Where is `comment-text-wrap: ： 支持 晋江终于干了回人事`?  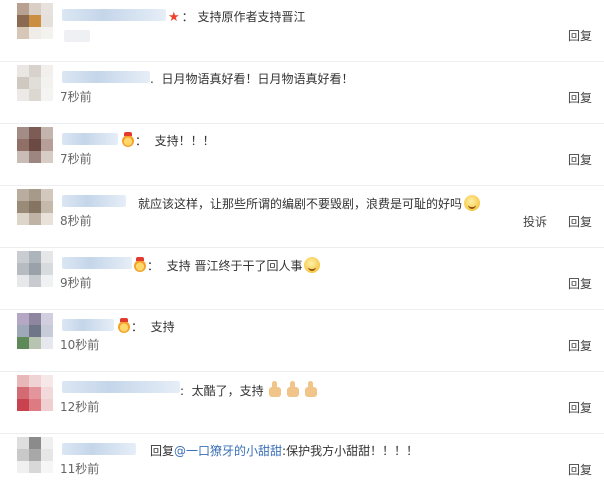
comment-text-wrap: ： 支持 晋江终于干了回人事 is located at coordinates (227, 265).